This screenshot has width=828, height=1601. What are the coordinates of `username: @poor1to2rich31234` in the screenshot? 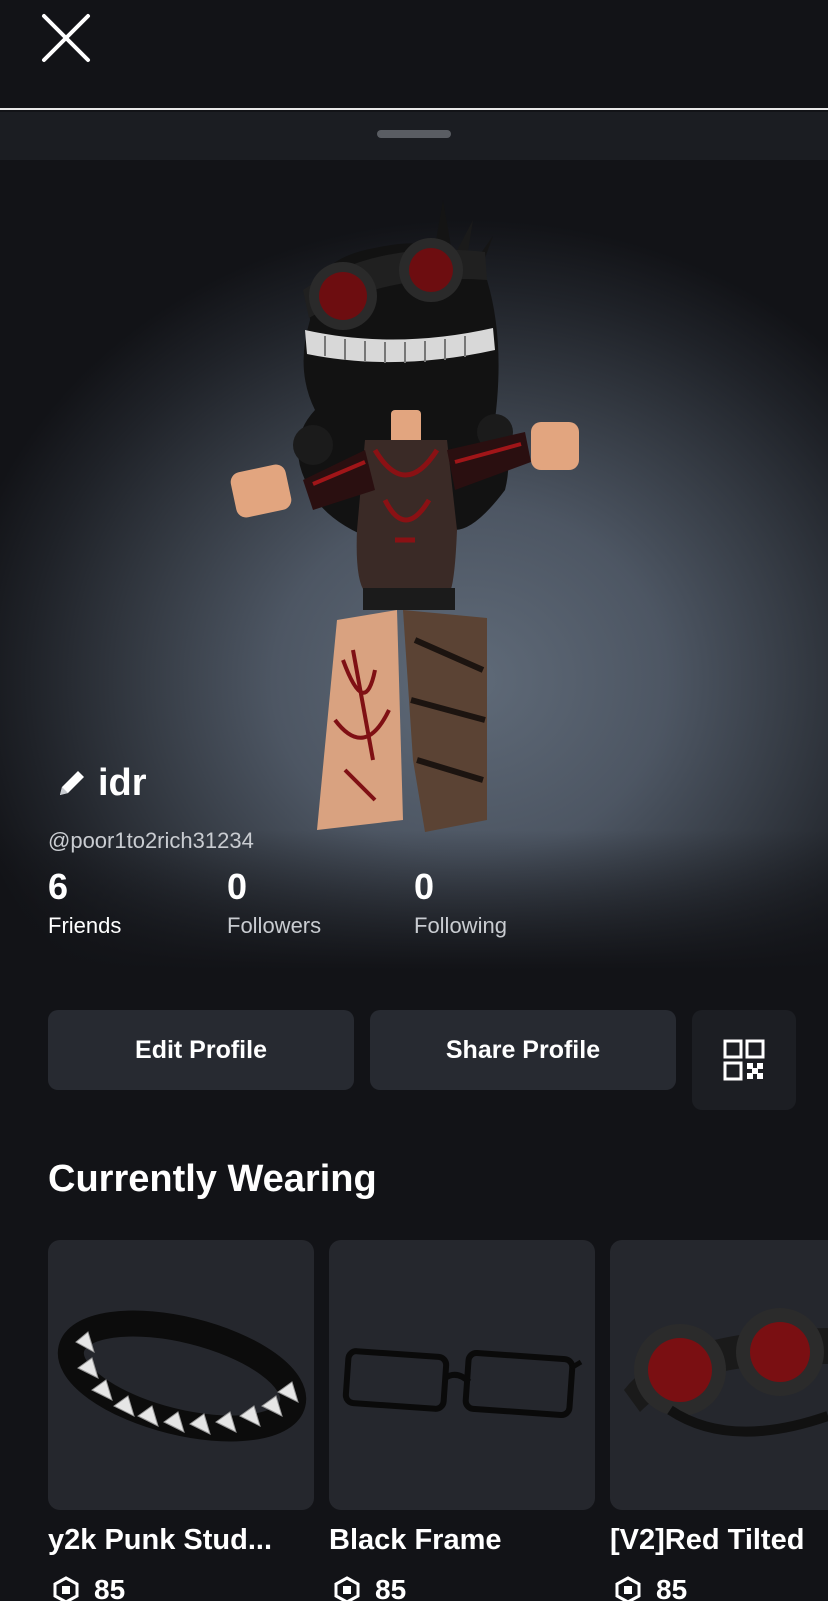 It's located at (151, 840).